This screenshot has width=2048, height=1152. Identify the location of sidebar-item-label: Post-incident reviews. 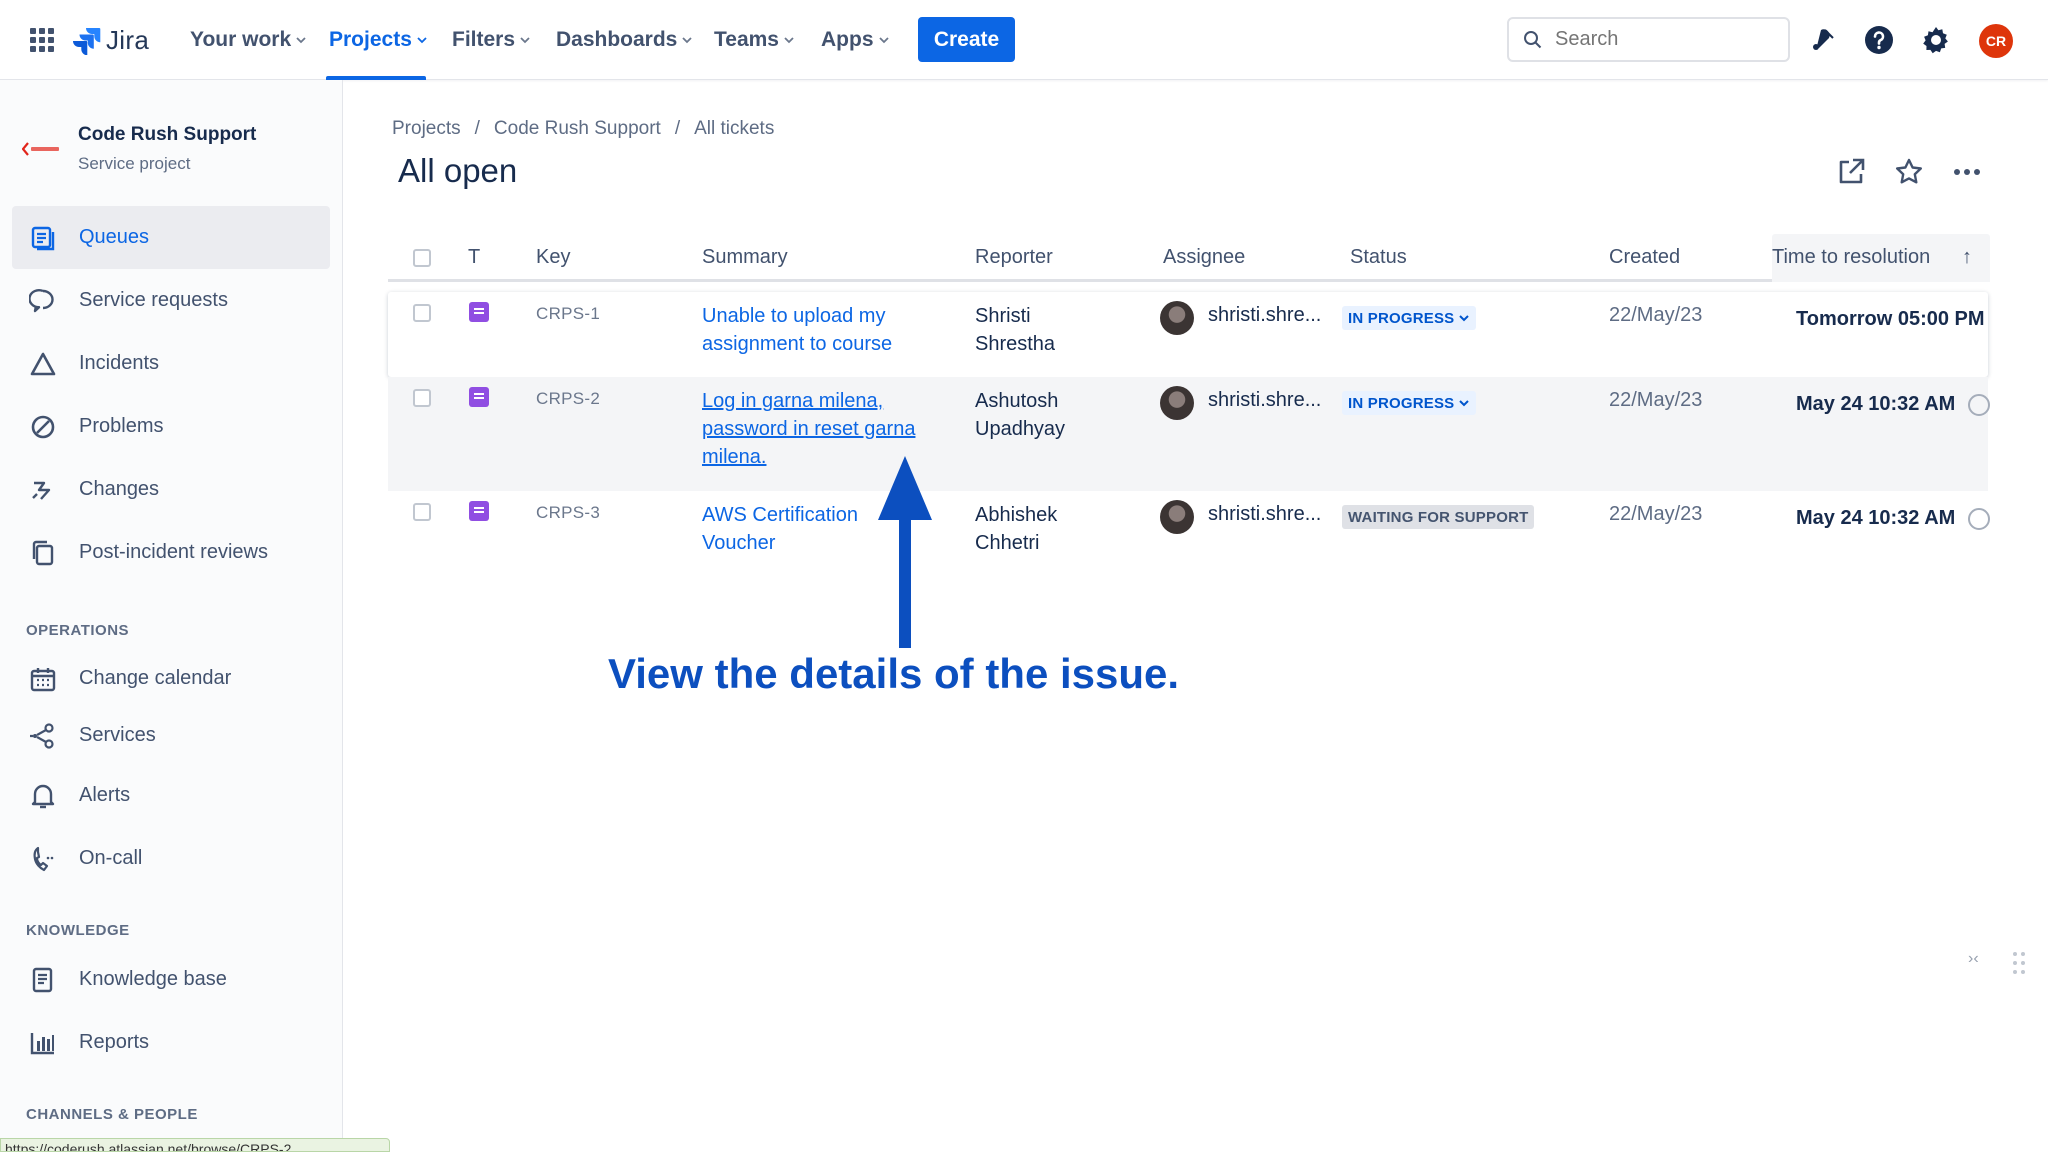
(173, 552).